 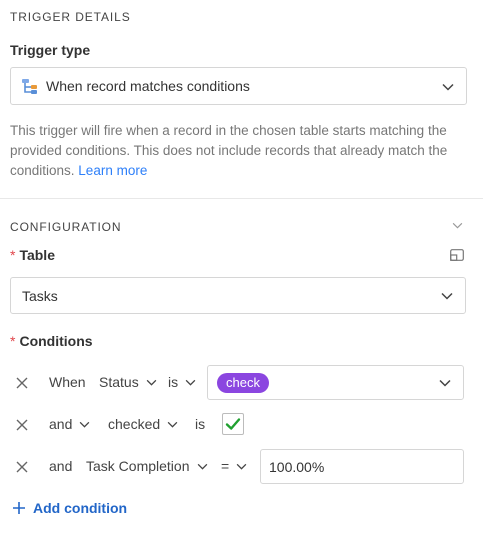 What do you see at coordinates (119, 382) in the screenshot?
I see `condition-field: Status` at bounding box center [119, 382].